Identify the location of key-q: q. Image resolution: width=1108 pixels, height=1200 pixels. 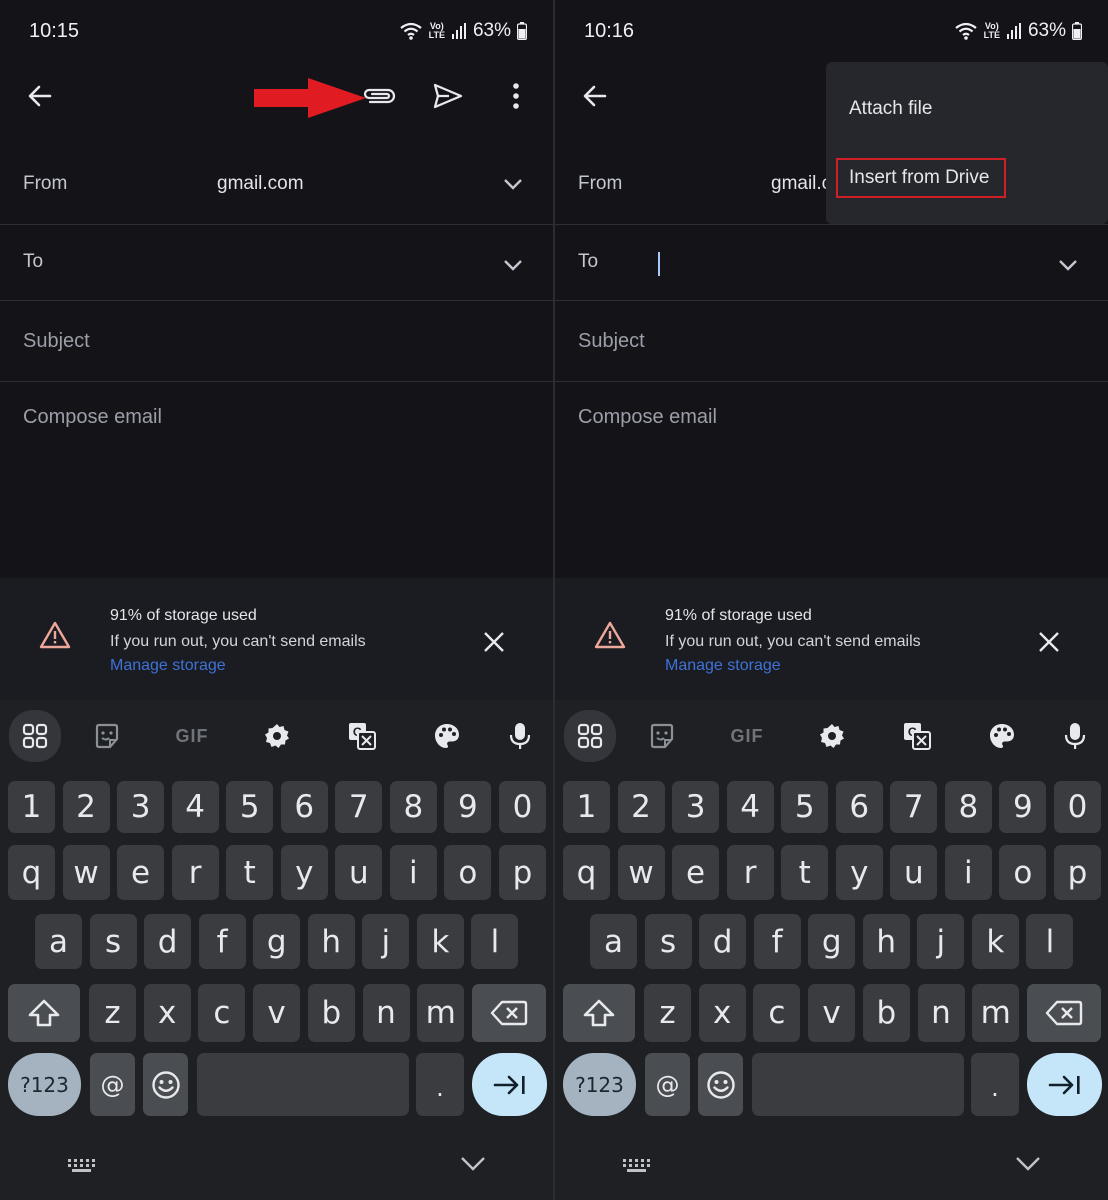
(586, 872).